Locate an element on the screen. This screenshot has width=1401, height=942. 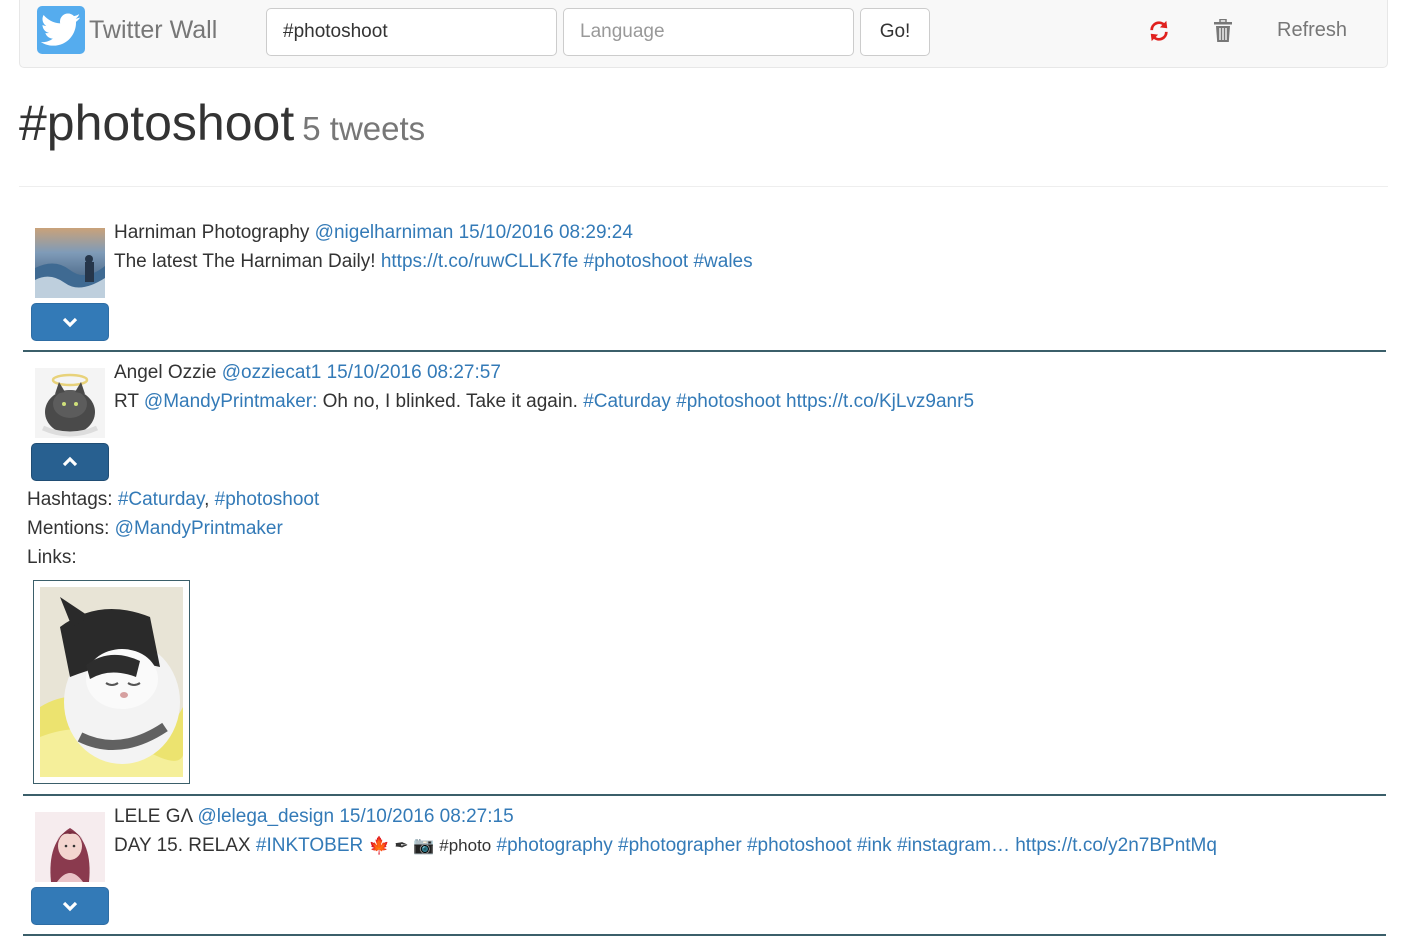
mentions-row: Mentions: @MandyPrintmaker is located at coordinates (155, 529).